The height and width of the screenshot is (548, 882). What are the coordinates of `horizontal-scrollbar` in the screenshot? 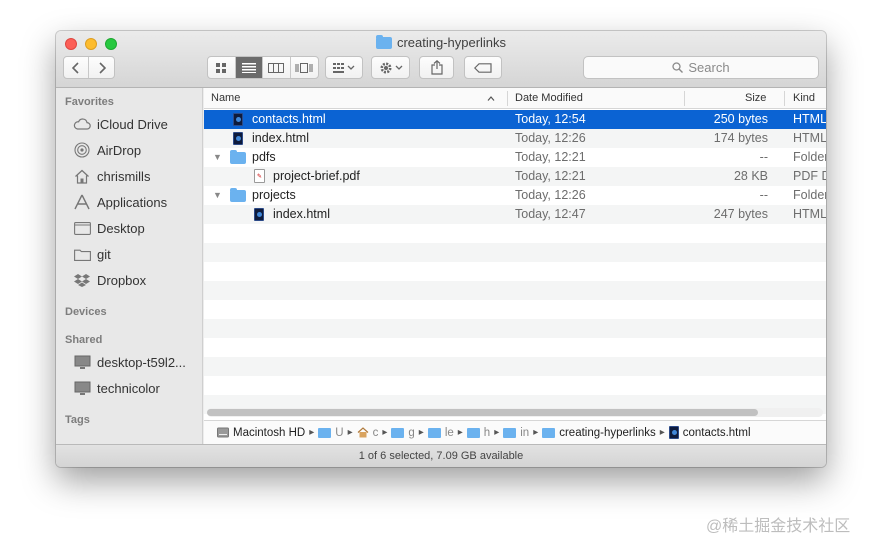 It's located at (515, 412).